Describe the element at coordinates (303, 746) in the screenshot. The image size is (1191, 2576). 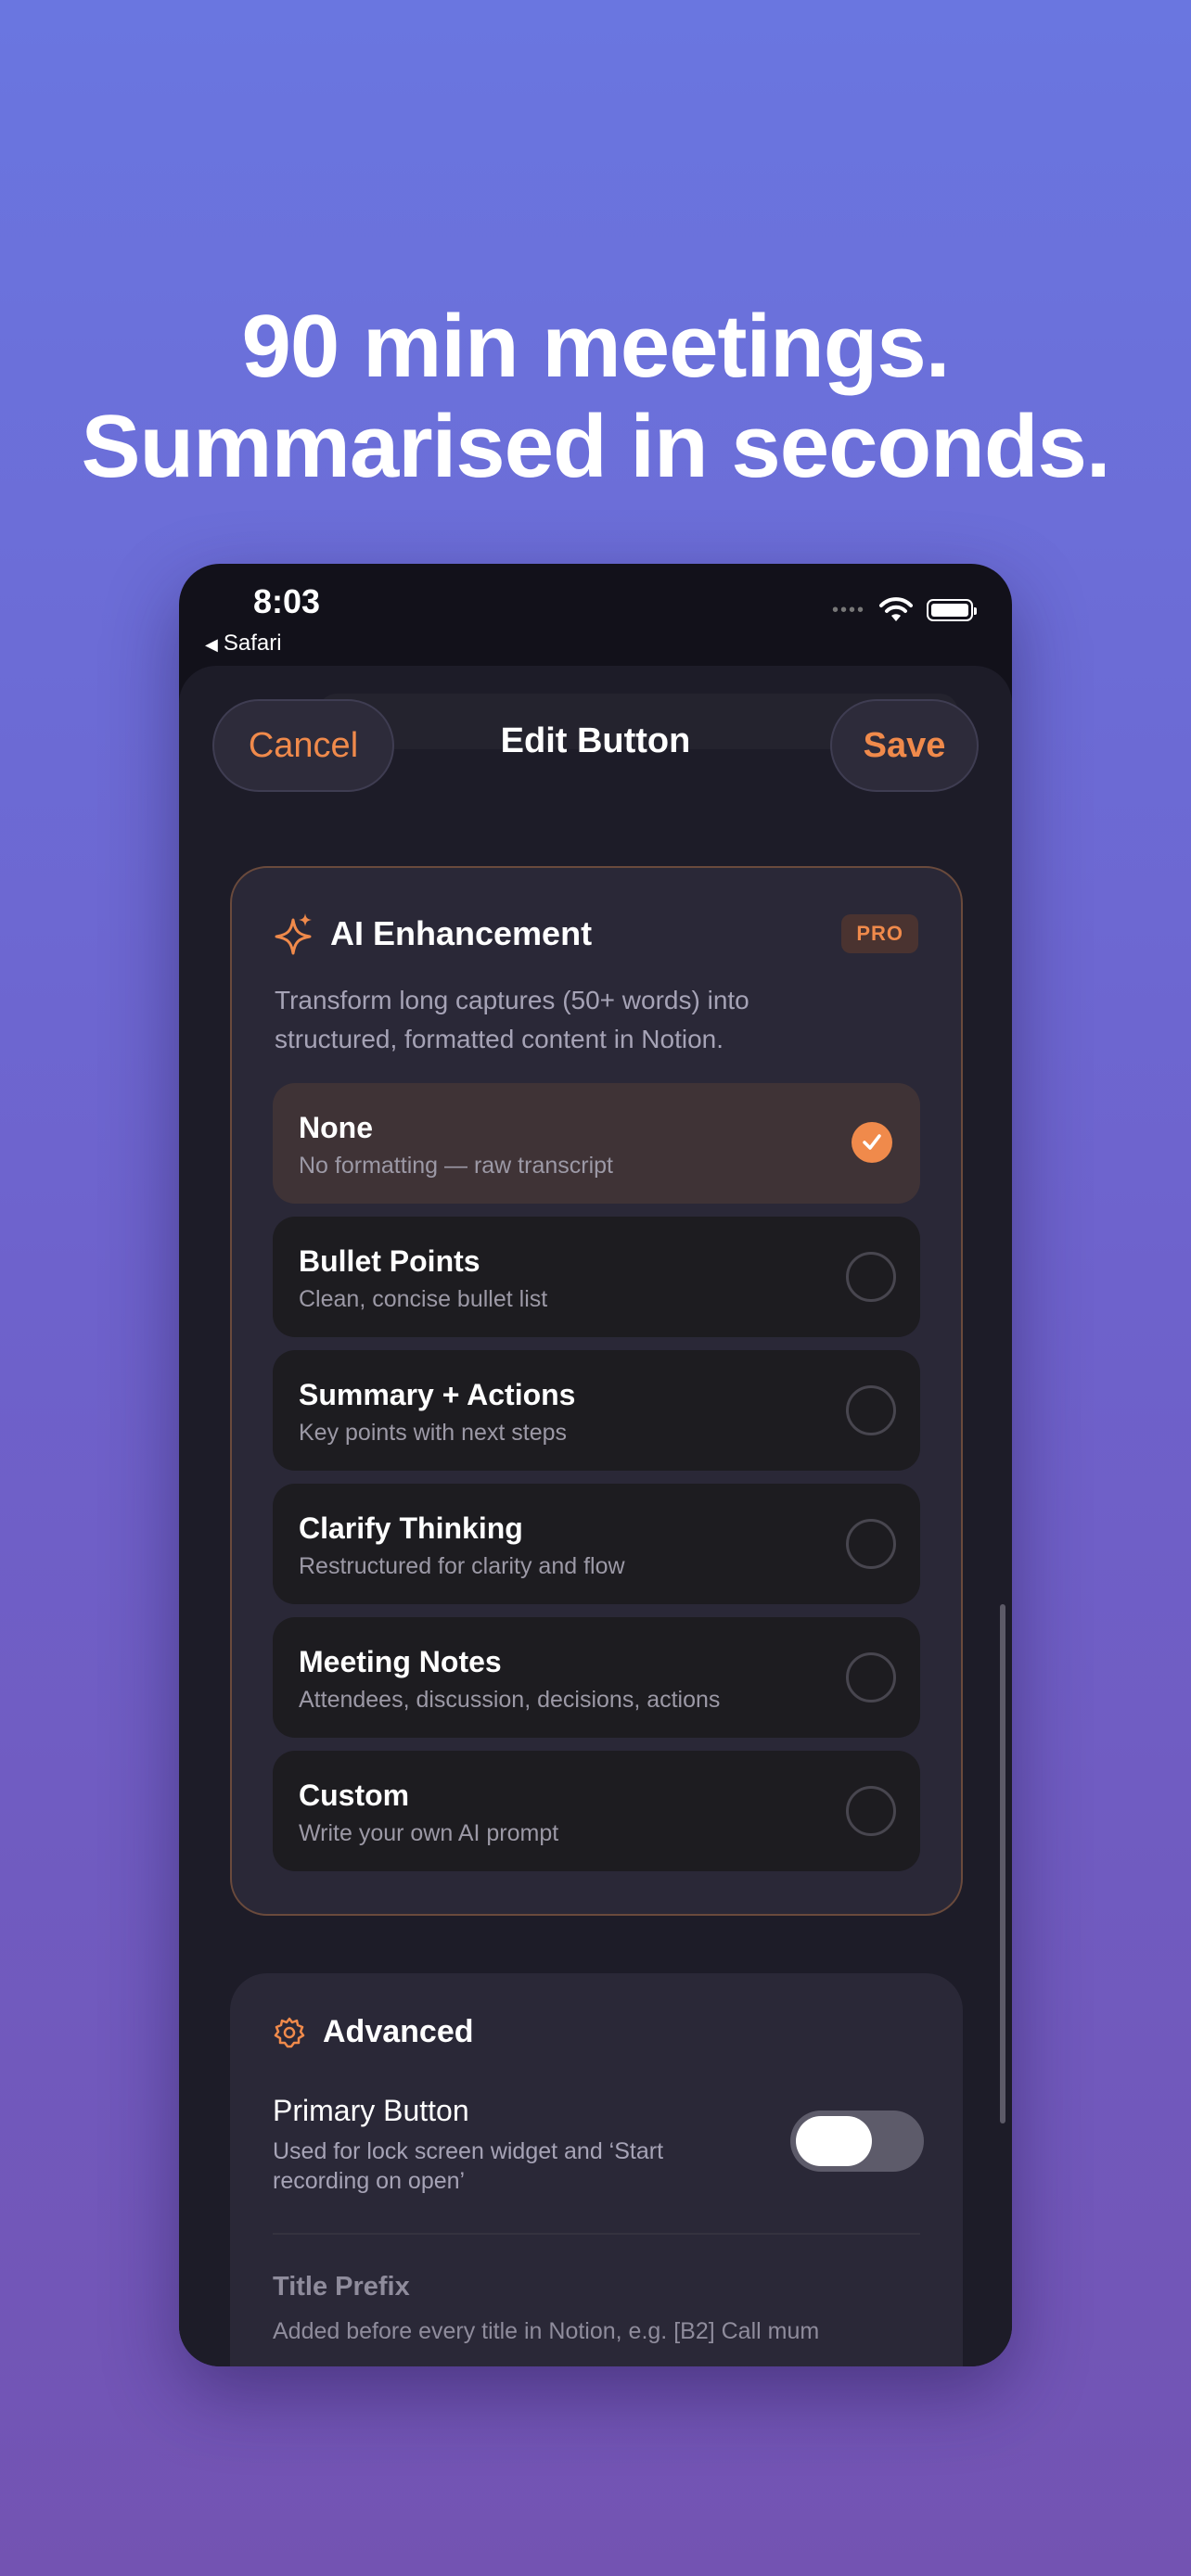
I see `cancel-button: Cancel` at that location.